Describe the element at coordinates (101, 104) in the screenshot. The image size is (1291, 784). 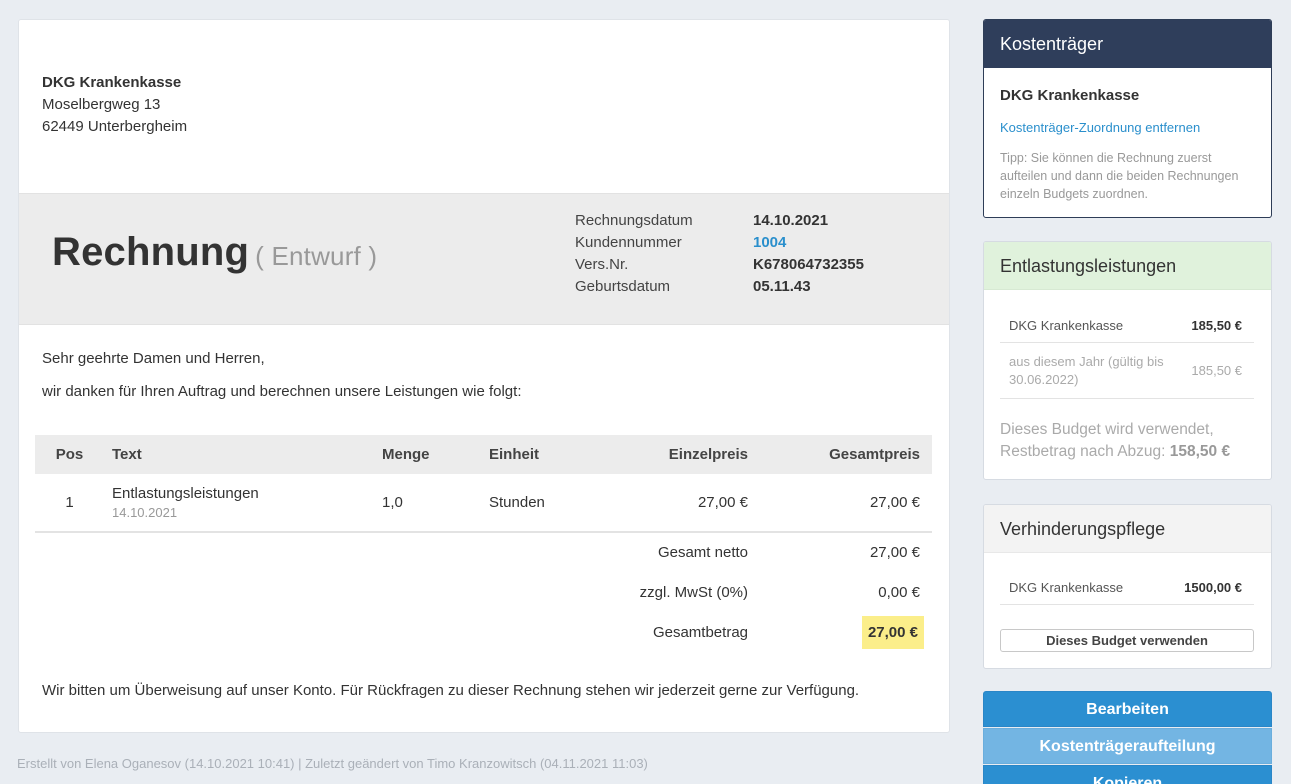
I see `recipient-street: Moselbergweg 13` at that location.